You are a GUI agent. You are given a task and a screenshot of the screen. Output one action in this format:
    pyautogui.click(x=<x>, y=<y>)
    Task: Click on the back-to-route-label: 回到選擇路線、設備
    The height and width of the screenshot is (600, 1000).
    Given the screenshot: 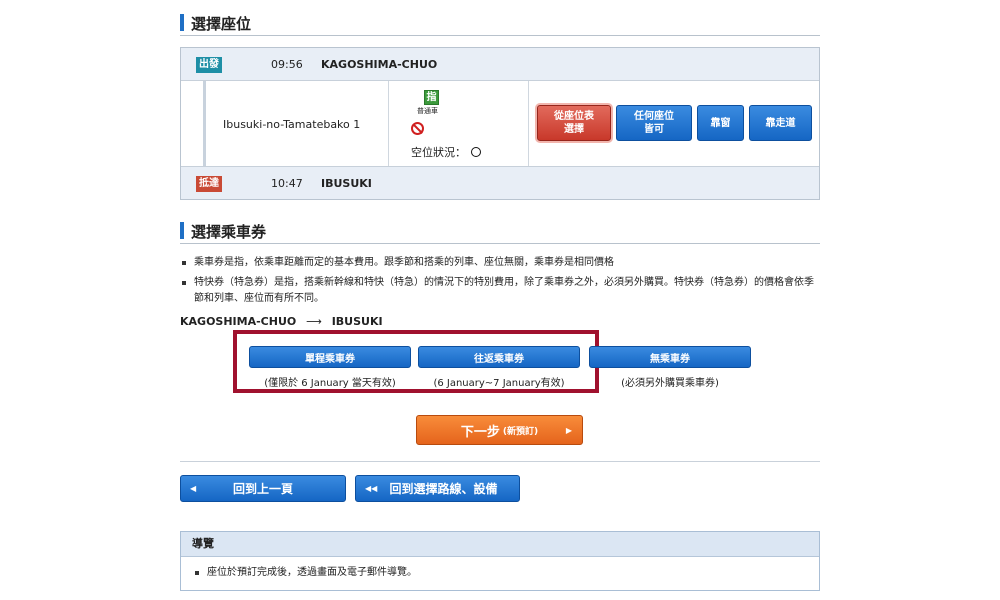 What is the action you would take?
    pyautogui.click(x=443, y=489)
    